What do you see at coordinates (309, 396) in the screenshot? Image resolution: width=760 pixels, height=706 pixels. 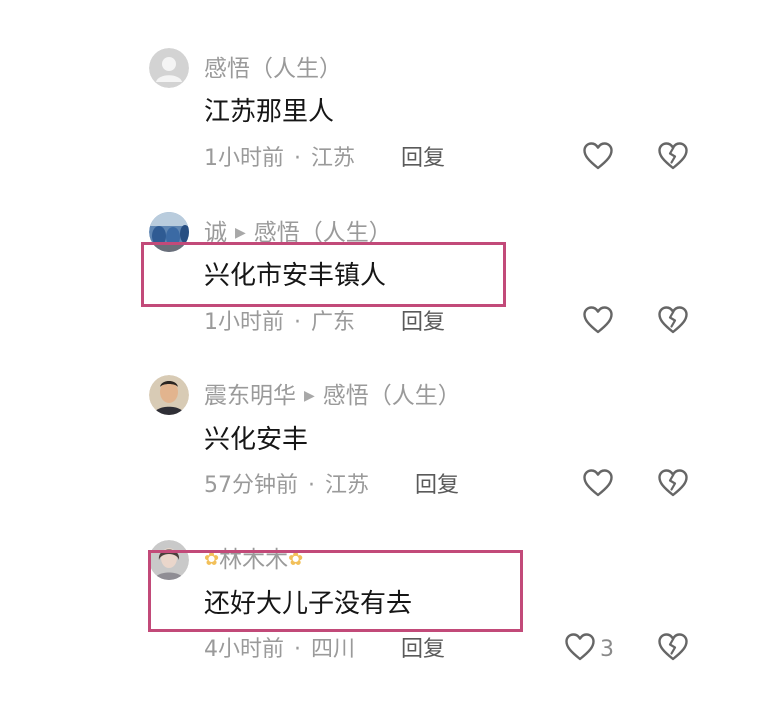 I see `right-triangle-icon: ▶` at bounding box center [309, 396].